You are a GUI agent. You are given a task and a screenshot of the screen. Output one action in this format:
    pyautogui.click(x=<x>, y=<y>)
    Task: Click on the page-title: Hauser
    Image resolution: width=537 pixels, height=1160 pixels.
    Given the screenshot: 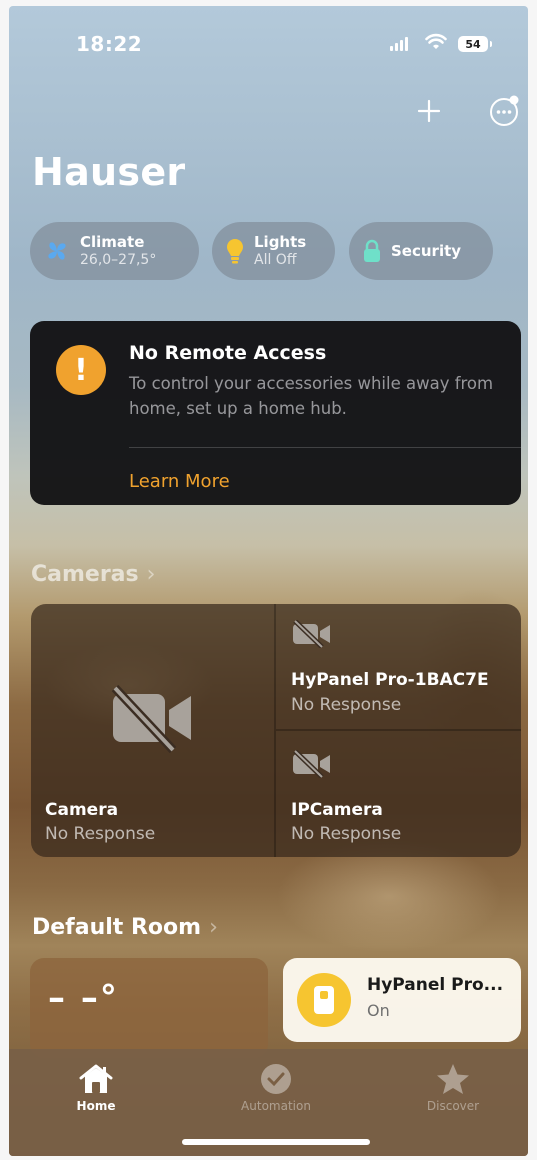 What is the action you would take?
    pyautogui.click(x=109, y=172)
    